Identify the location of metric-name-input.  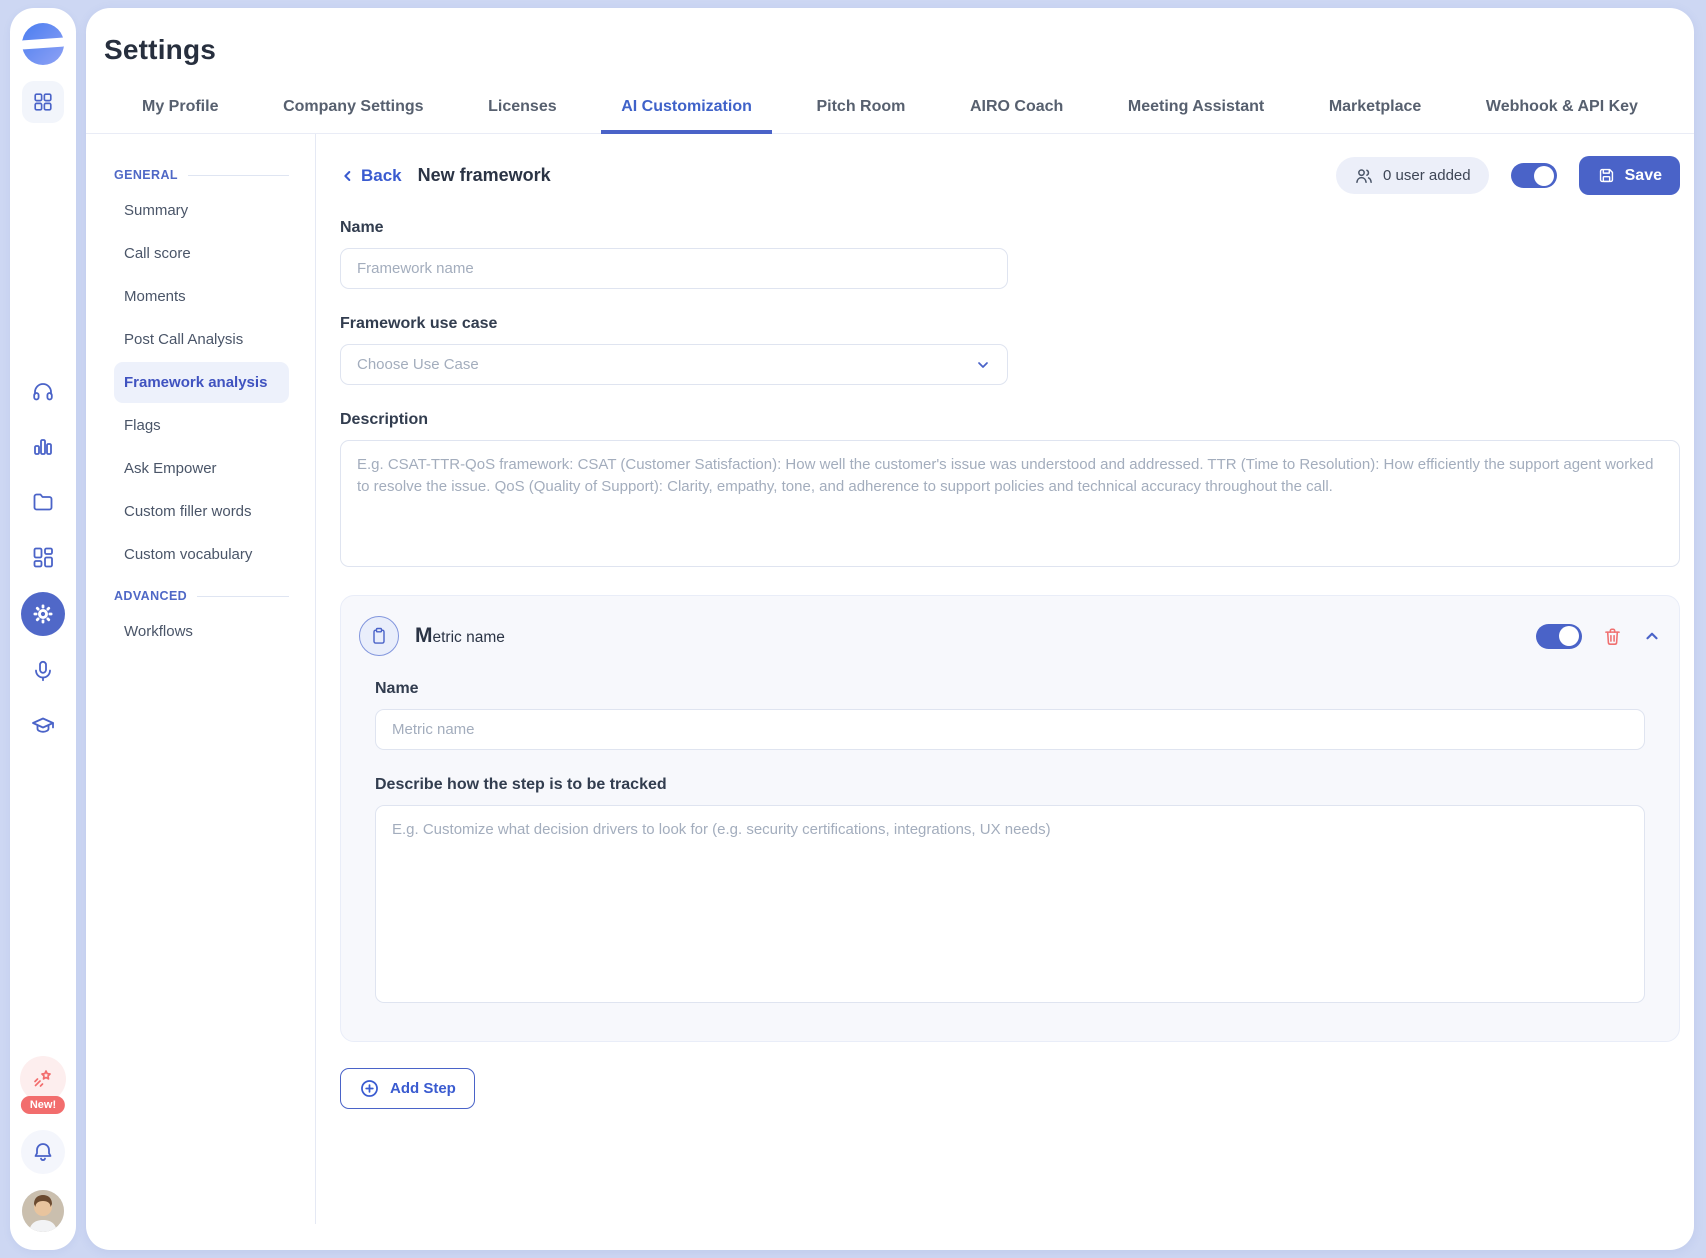
(1010, 729).